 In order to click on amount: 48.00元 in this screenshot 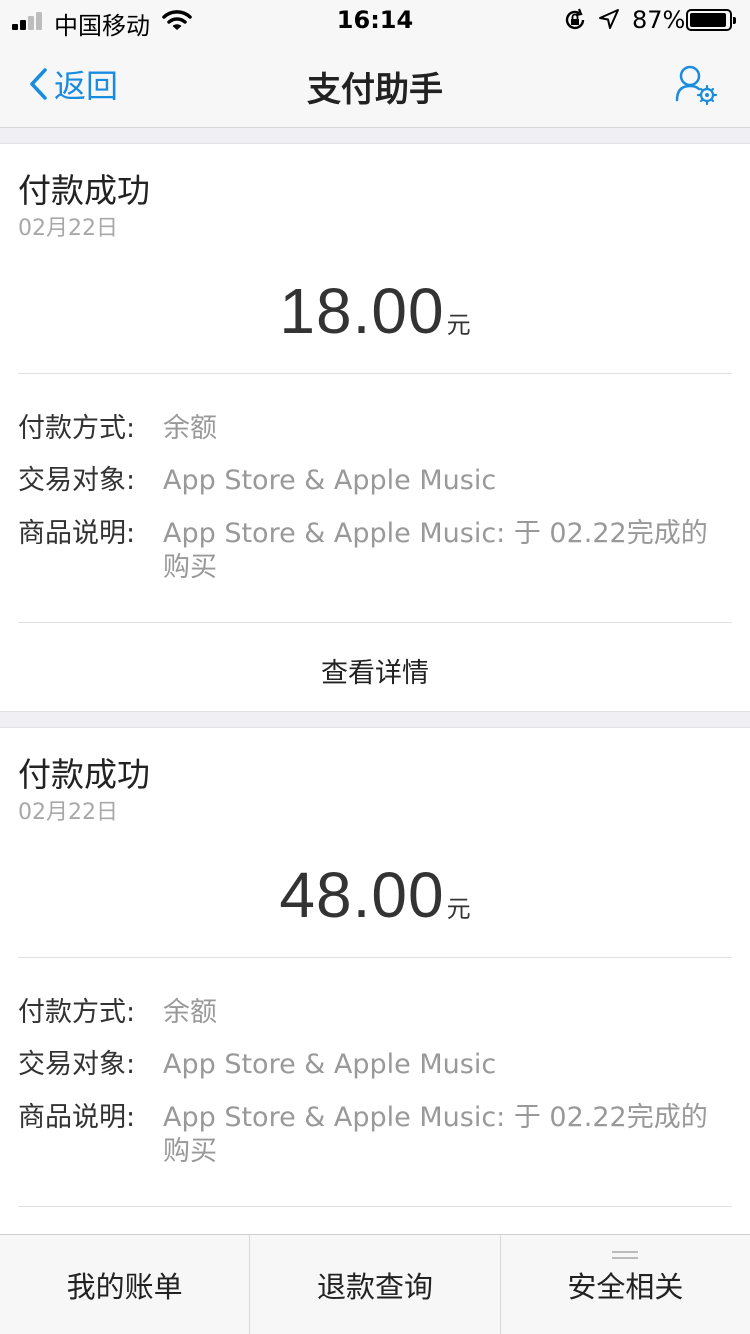, I will do `click(375, 895)`.